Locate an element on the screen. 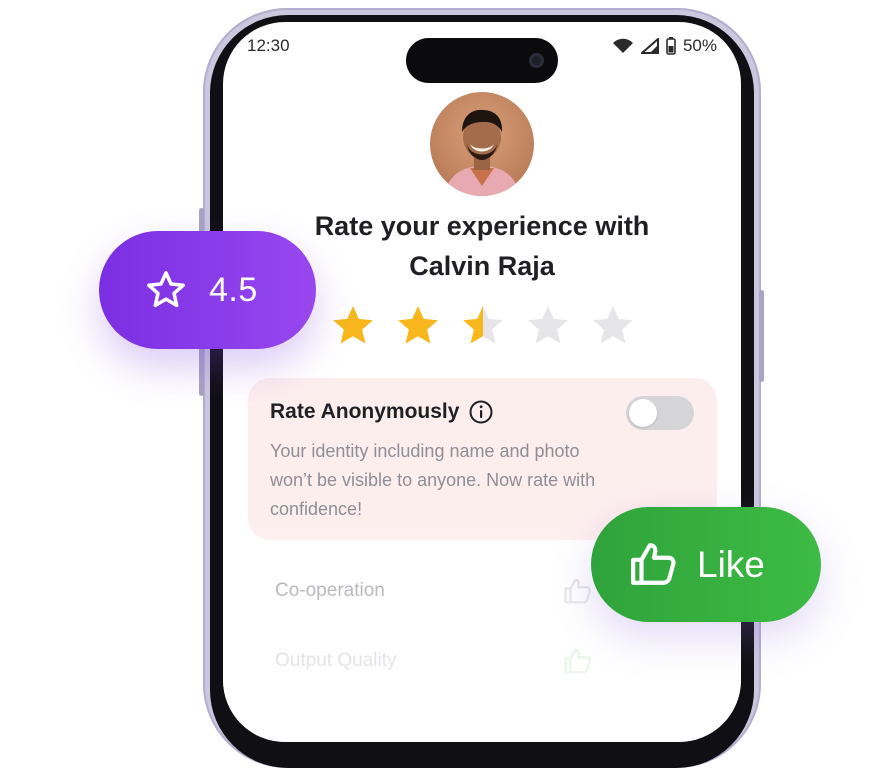  like-badge: Like is located at coordinates (706, 564).